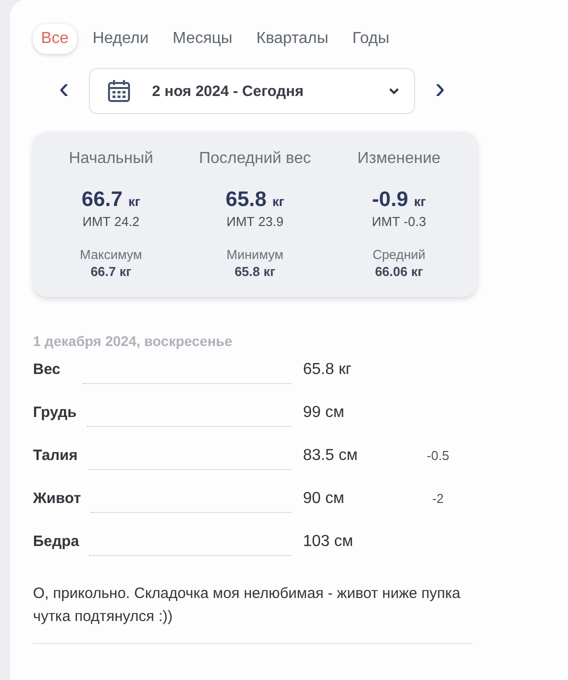 Image resolution: width=568 pixels, height=680 pixels. I want to click on period-tab: Недели, so click(120, 39).